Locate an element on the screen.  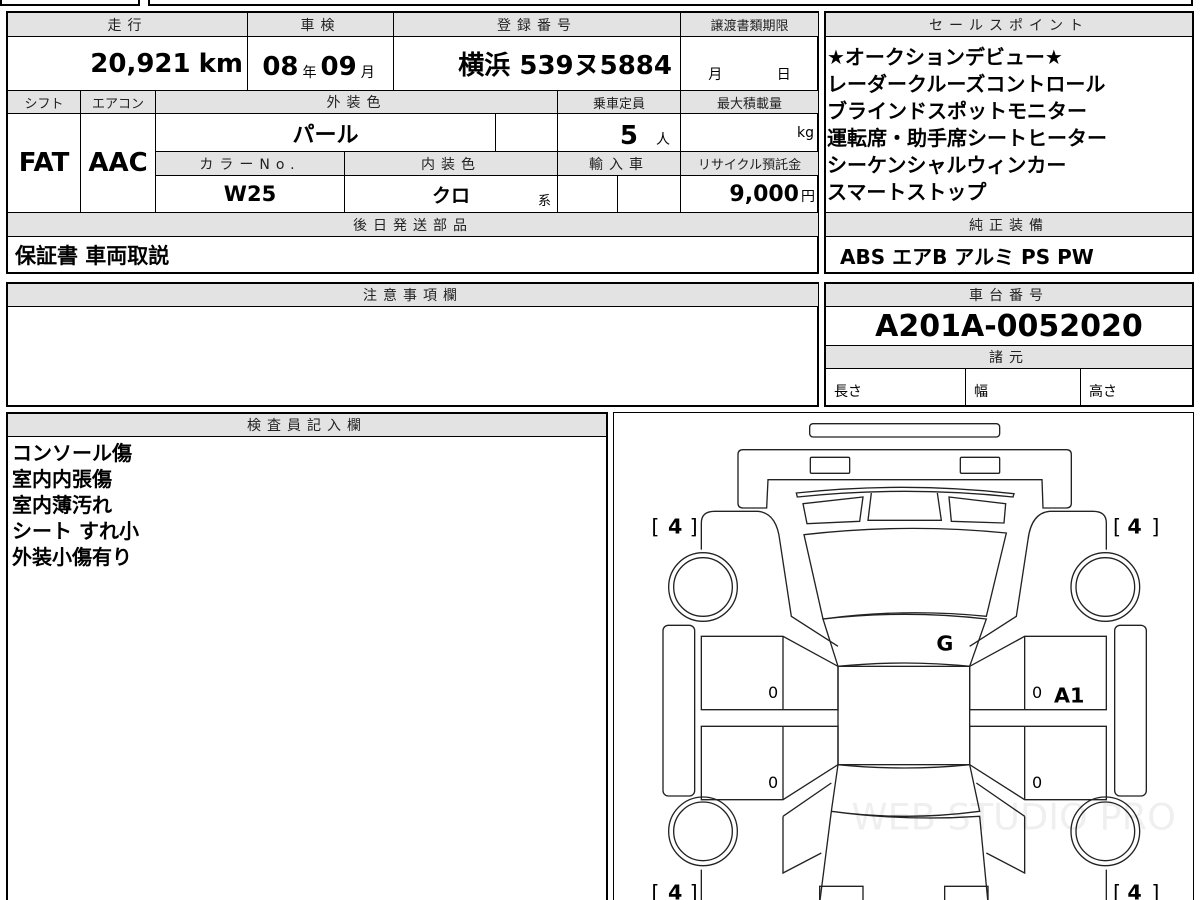
interior-color-value: クロ is located at coordinates (450, 195).